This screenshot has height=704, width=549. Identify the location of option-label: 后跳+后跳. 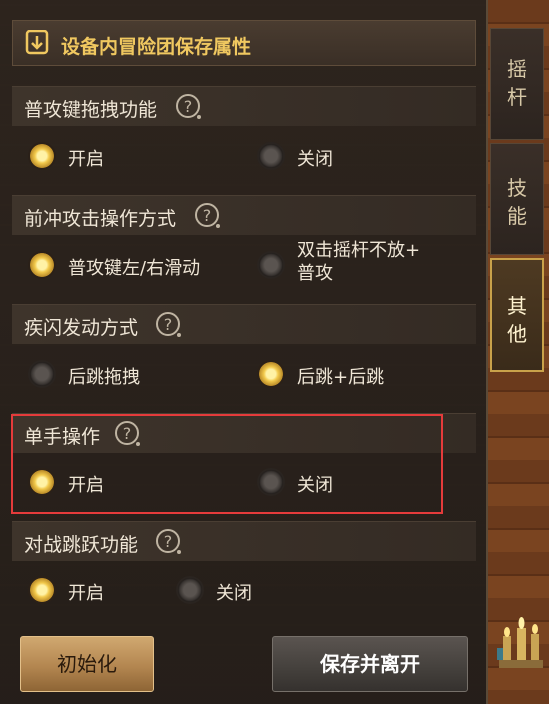
(341, 377).